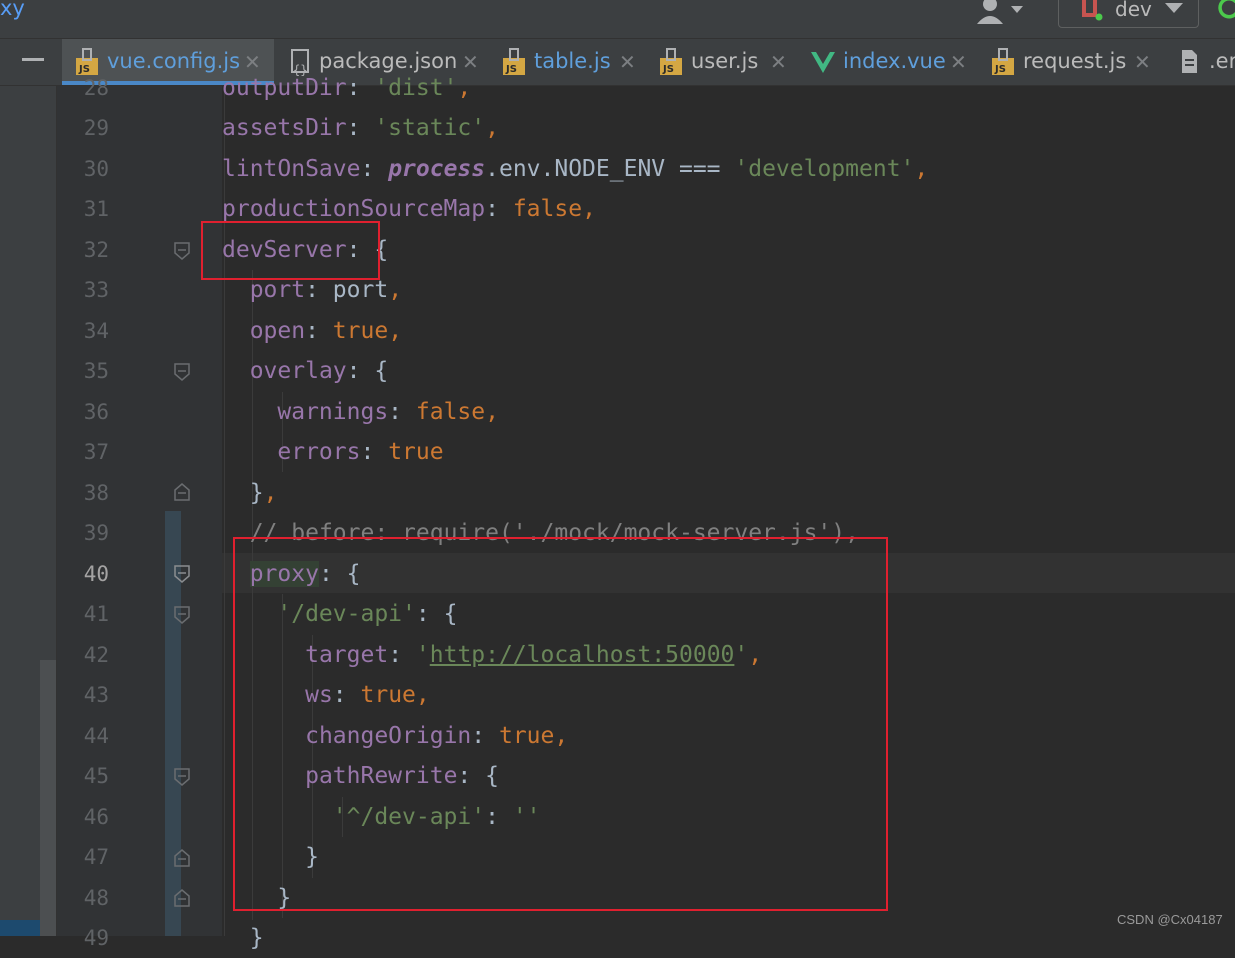  What do you see at coordinates (416, 88) in the screenshot?
I see `code-string: 'dist'` at bounding box center [416, 88].